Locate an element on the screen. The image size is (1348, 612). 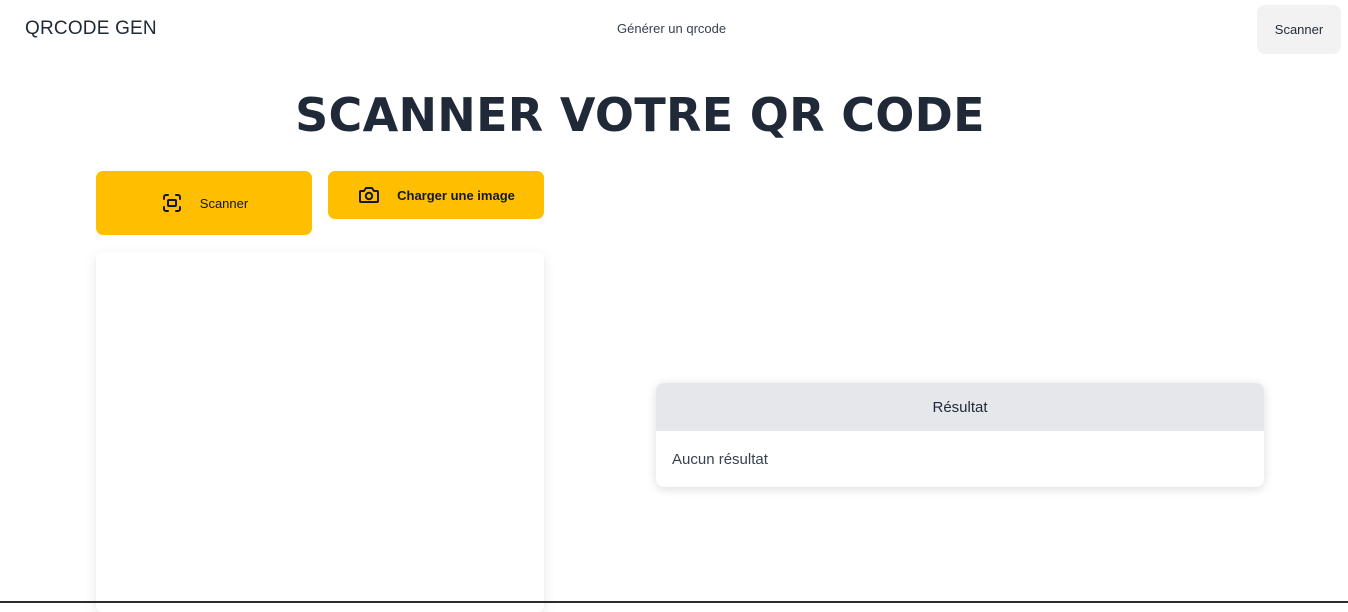
camera-icon is located at coordinates (369, 195).